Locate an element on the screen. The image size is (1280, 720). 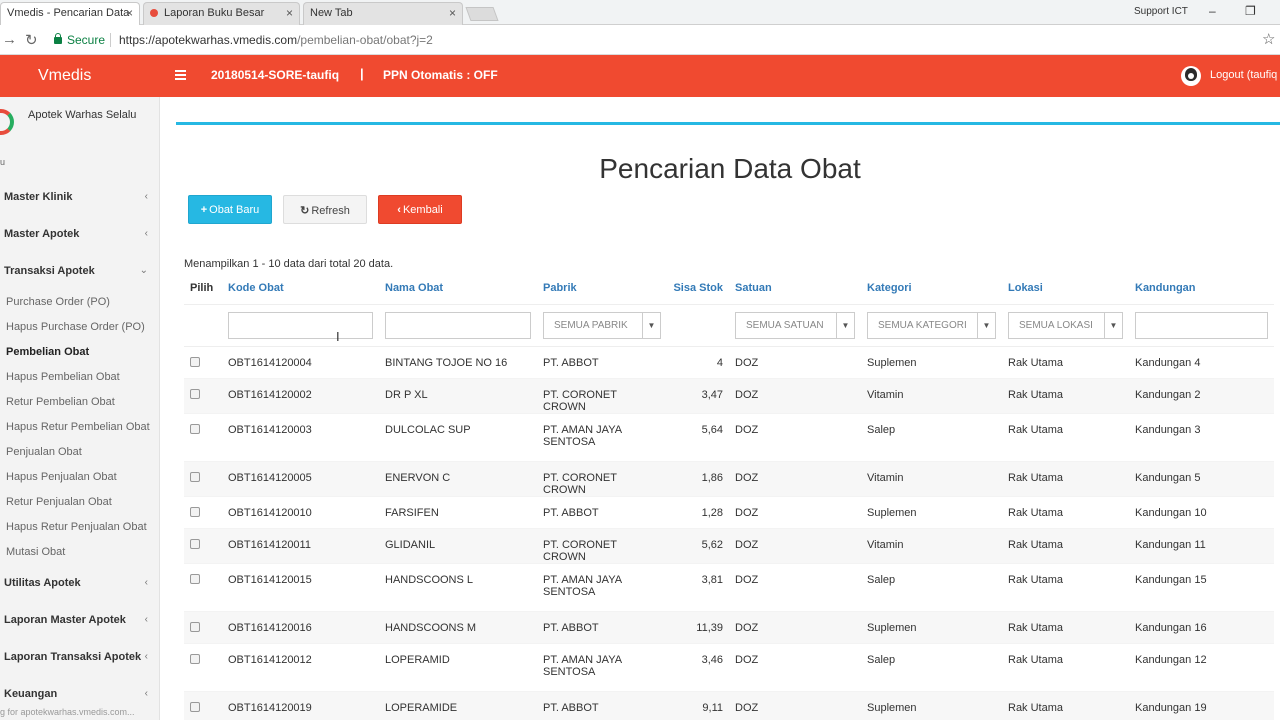
menu-utilitas-apotek: Utilitas Apotek ‹ is located at coordinates (79, 583).